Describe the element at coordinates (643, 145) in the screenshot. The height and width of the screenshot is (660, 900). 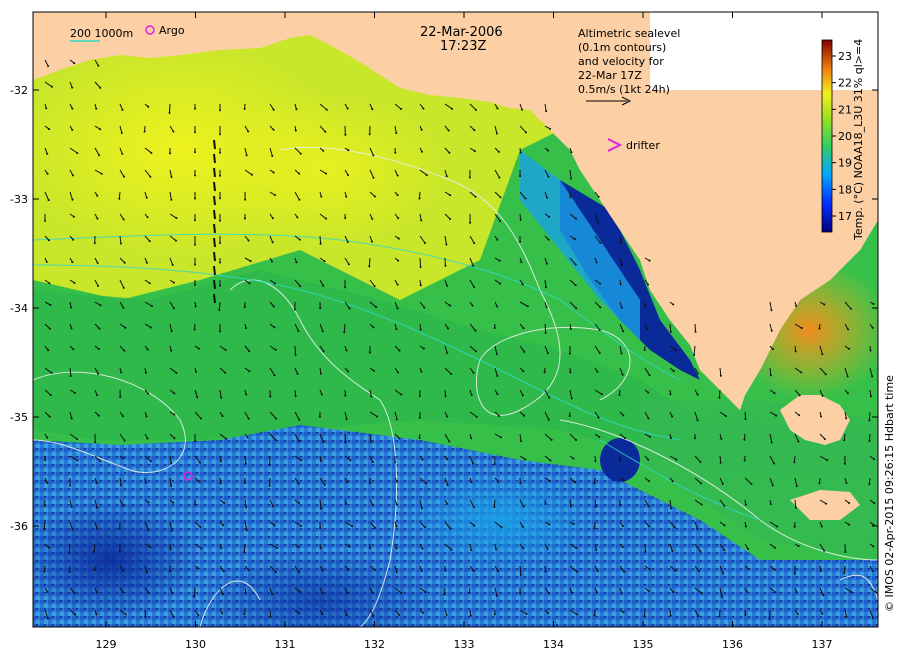
I see `drifter-label: drifter` at that location.